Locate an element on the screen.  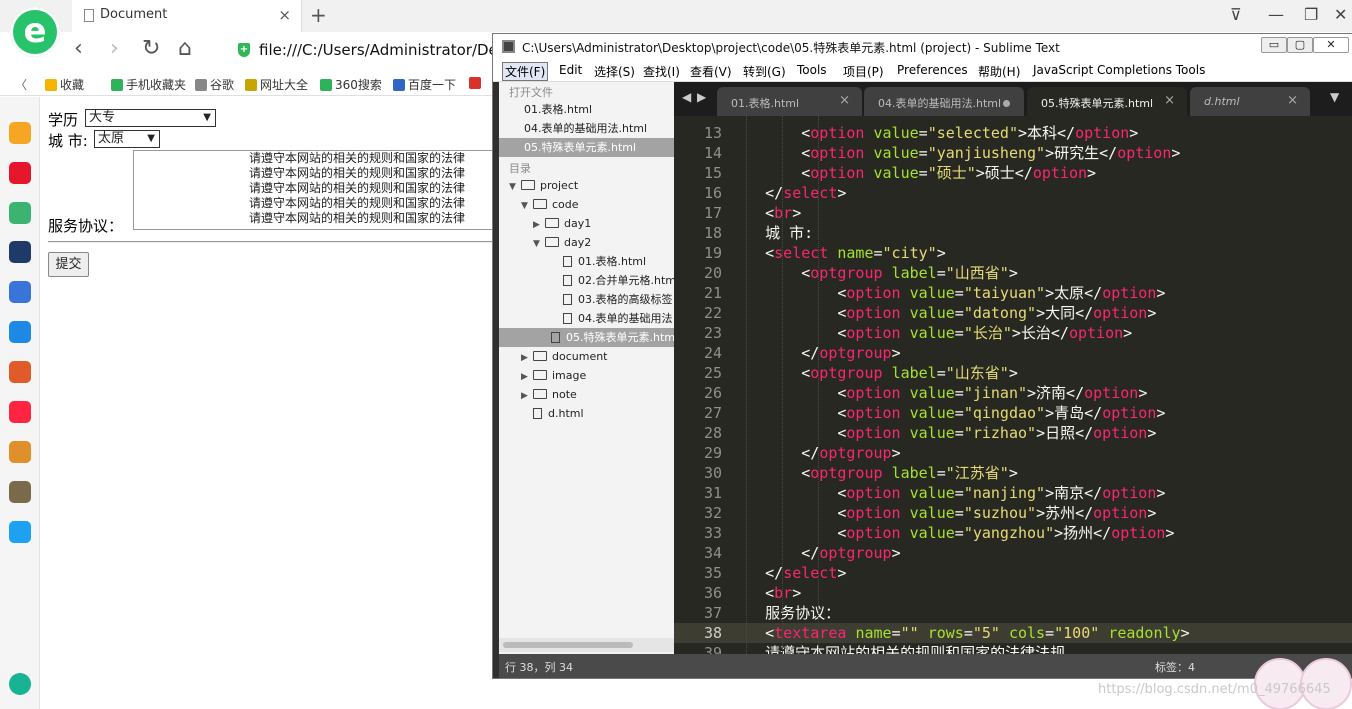
maximize-button: ❐ is located at coordinates (1311, 14).